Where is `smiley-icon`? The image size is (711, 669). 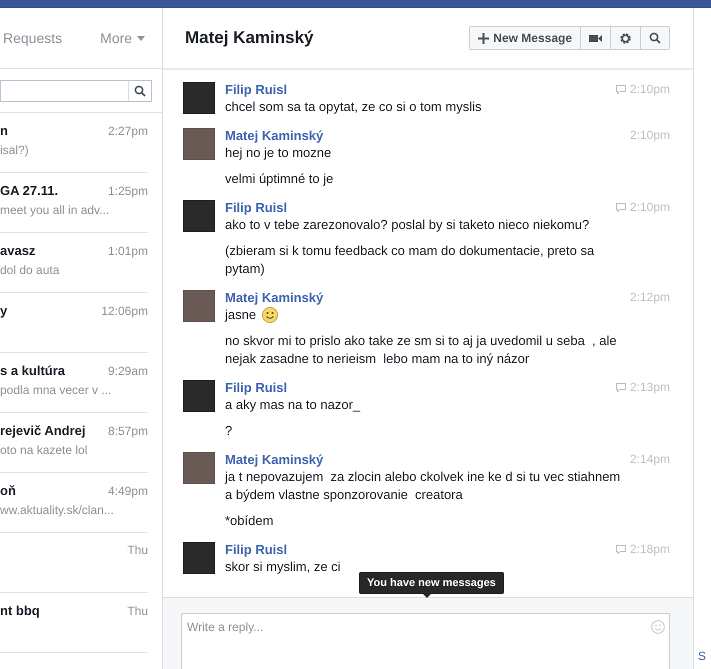 smiley-icon is located at coordinates (270, 315).